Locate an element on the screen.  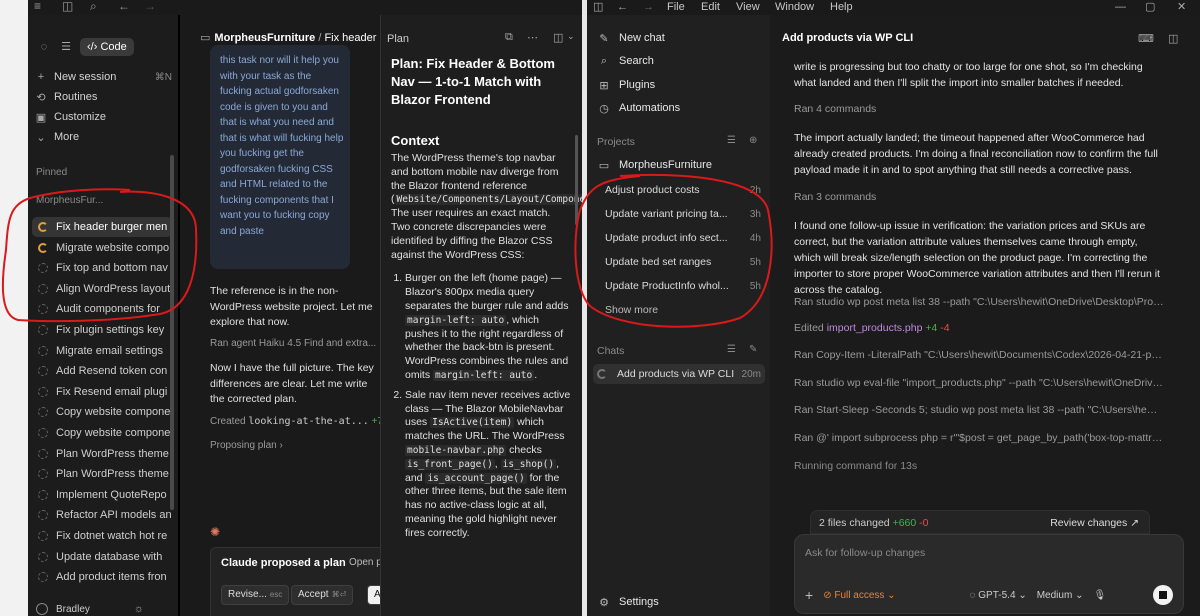
proposing-plan-line: Proposing plan › is located at coordinates (246, 445).